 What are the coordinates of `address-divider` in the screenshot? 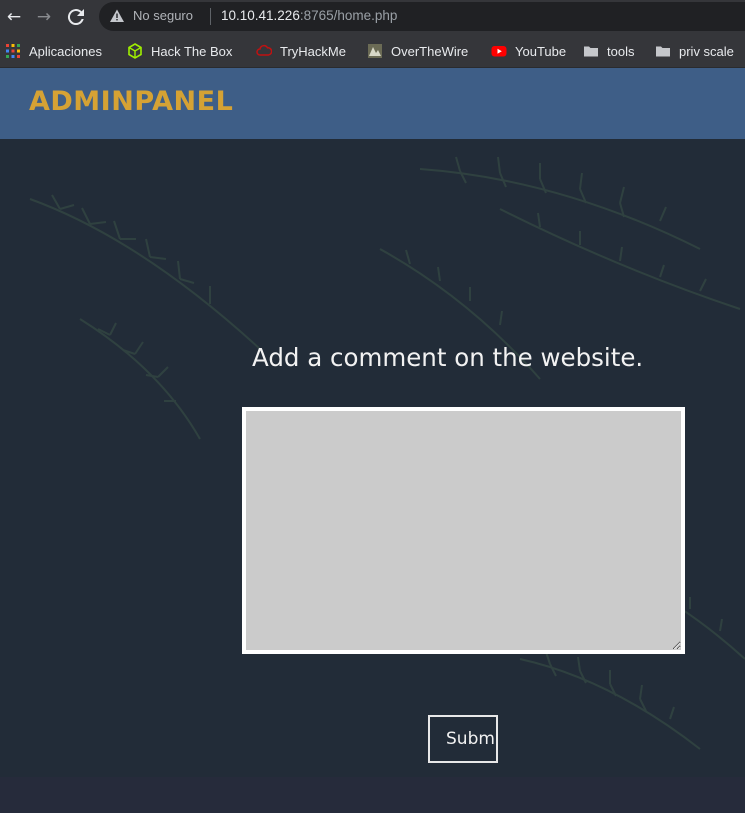 It's located at (210, 16).